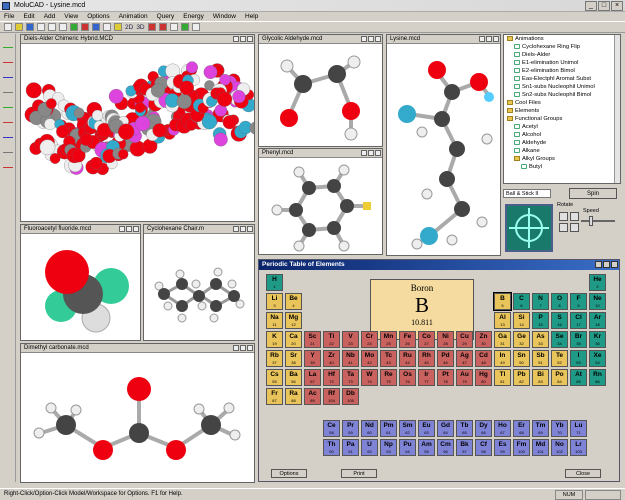  I want to click on element-cell-sc: Sc 21, so click(312, 339).